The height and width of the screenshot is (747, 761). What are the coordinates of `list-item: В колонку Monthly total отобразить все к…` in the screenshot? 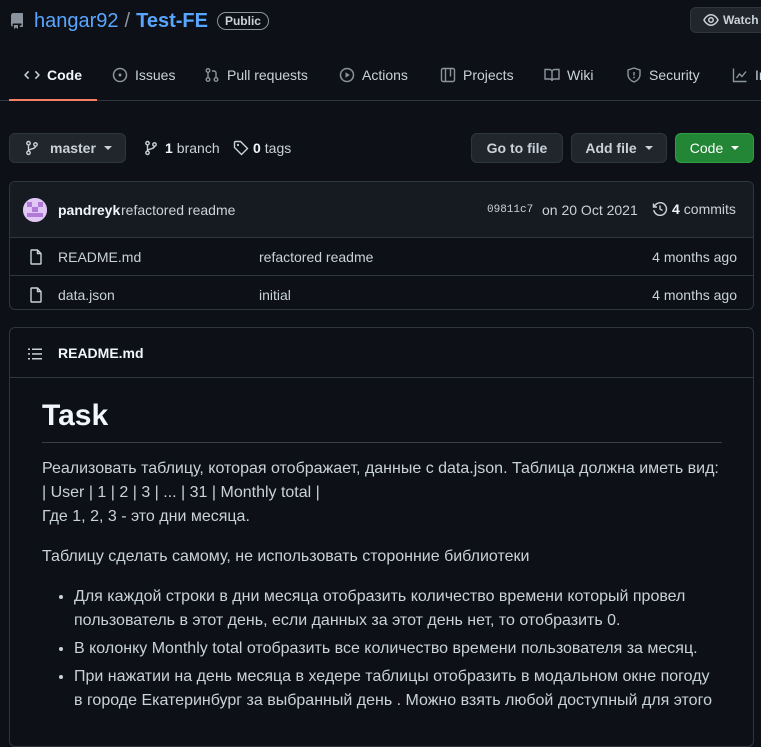 It's located at (398, 649).